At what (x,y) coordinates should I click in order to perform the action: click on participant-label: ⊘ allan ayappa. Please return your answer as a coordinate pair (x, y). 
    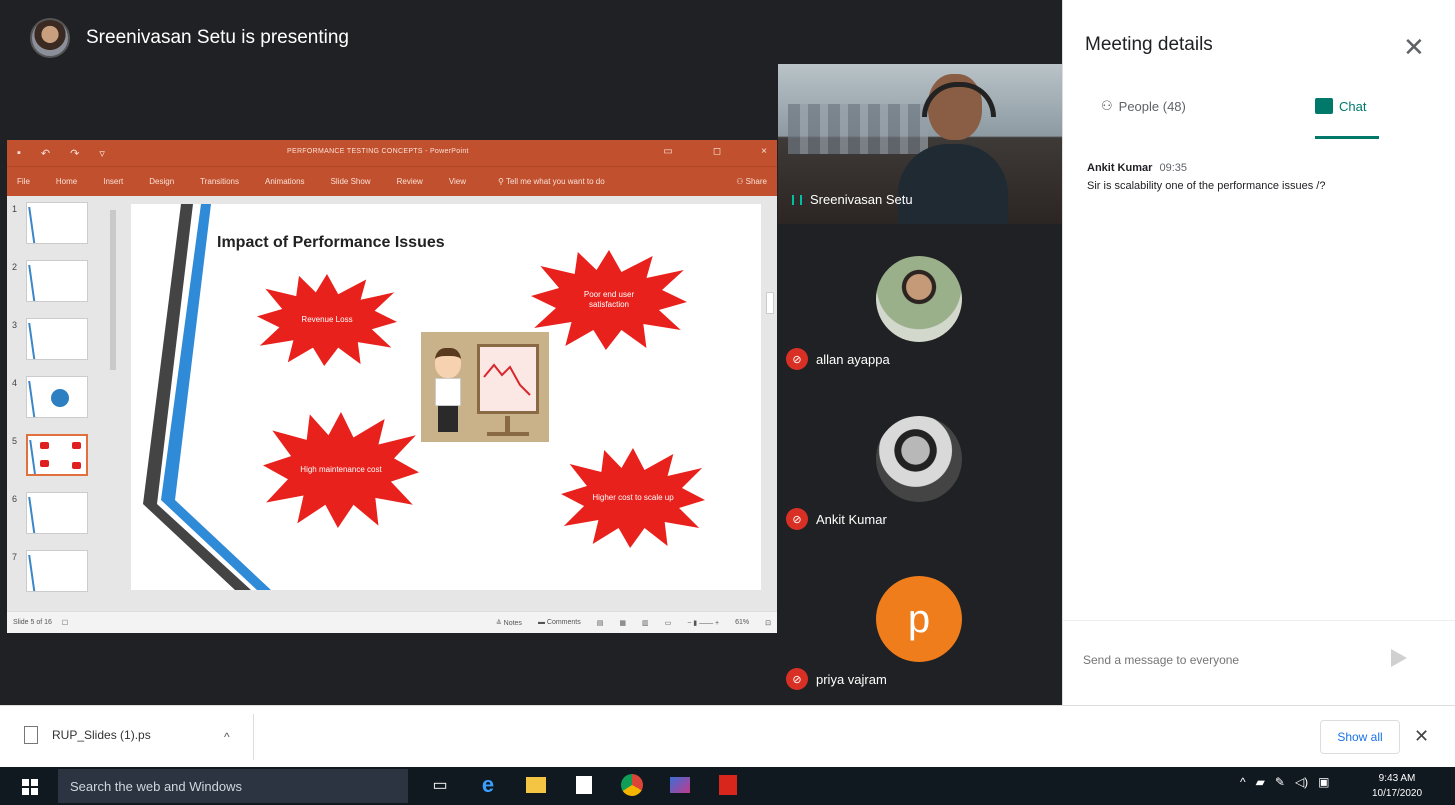
    Looking at the image, I should click on (838, 359).